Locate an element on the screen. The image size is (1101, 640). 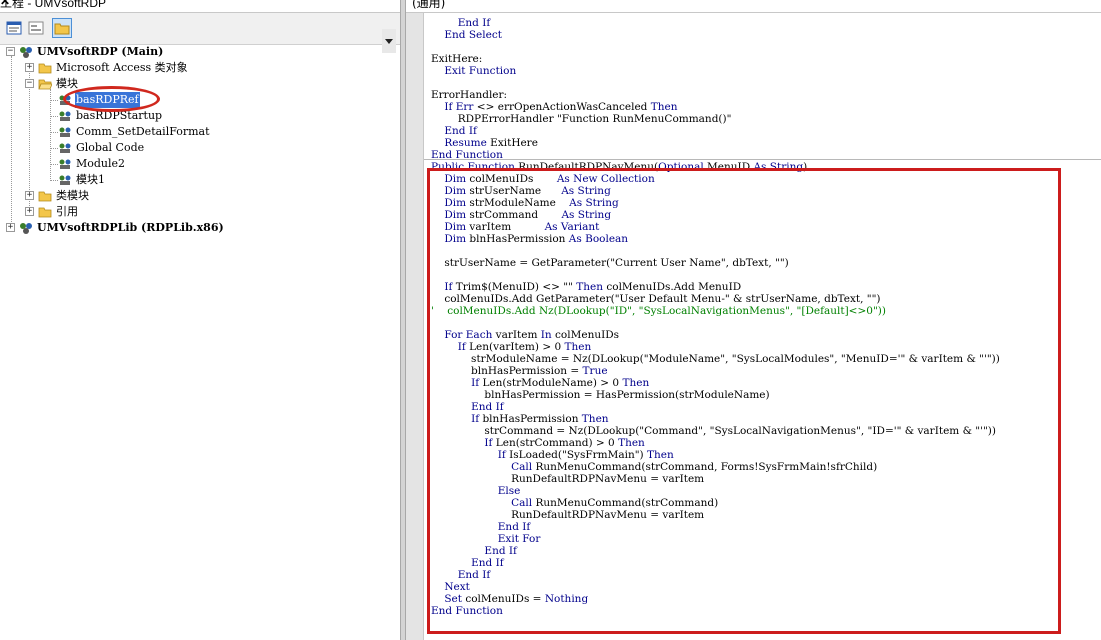
tree-node-label: UMVsoftRDPLib (RDPLib.x86) is located at coordinates (130, 227).